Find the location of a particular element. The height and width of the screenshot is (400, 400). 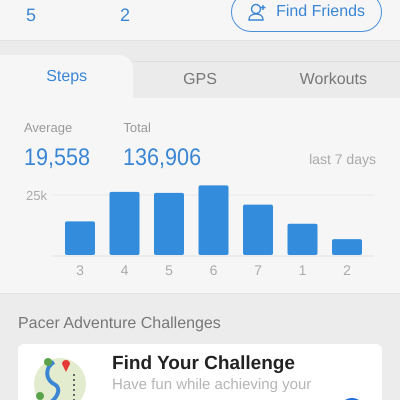

find-friends-button: Find Friends is located at coordinates (306, 16).